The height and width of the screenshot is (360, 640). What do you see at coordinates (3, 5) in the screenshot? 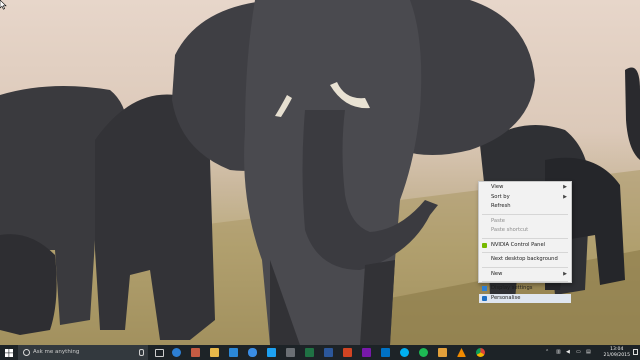
I see `mouse-cursor-icon` at bounding box center [3, 5].